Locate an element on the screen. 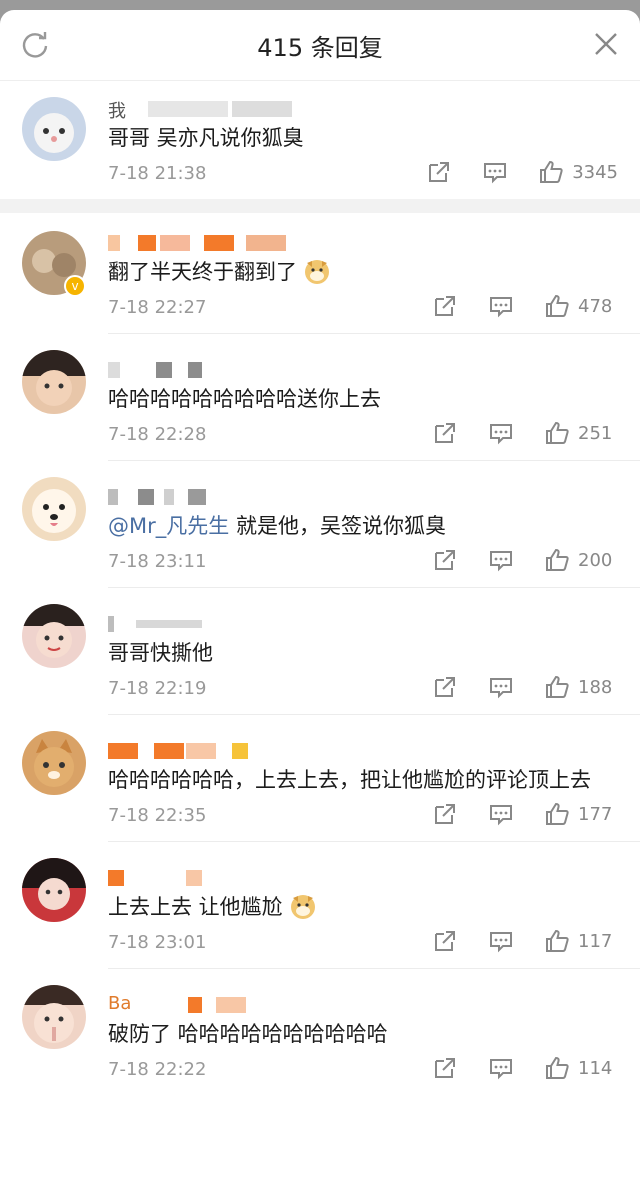 The image size is (640, 1193). like-count: 200 is located at coordinates (595, 560).